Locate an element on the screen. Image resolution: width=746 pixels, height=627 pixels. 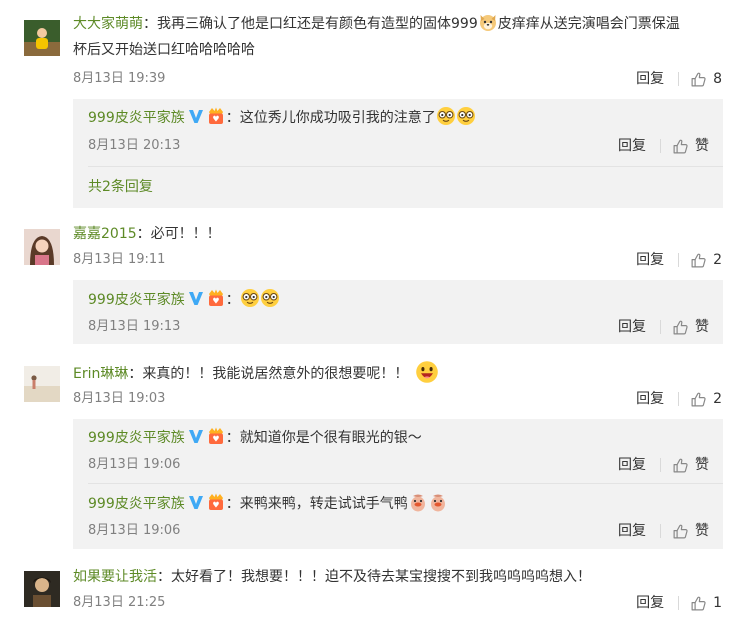
username-link: Erin琳琳 is located at coordinates (100, 374).